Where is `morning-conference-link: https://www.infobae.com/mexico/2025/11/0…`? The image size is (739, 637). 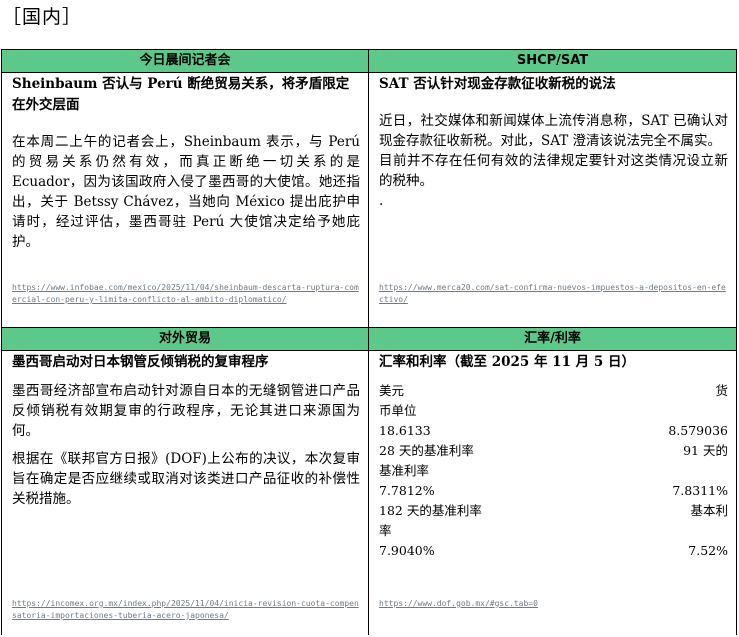
morning-conference-link: https://www.infobae.com/mexico/2025/11/0… is located at coordinates (187, 294).